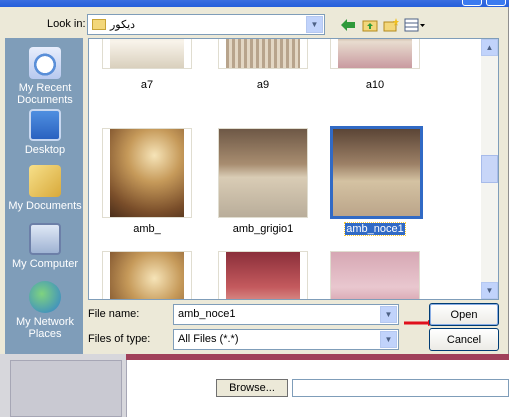 This screenshot has height=417, width=509. I want to click on place-label: My Documents, so click(45, 206).